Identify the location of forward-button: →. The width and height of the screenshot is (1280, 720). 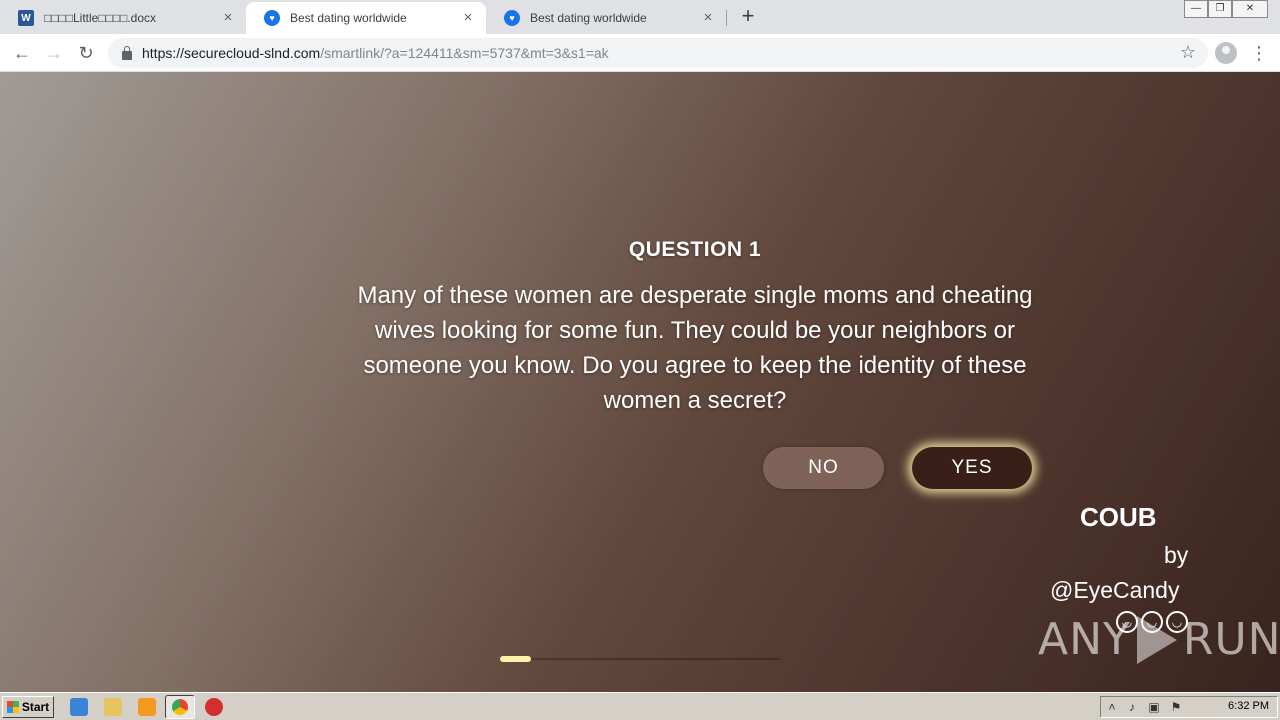
(54, 53).